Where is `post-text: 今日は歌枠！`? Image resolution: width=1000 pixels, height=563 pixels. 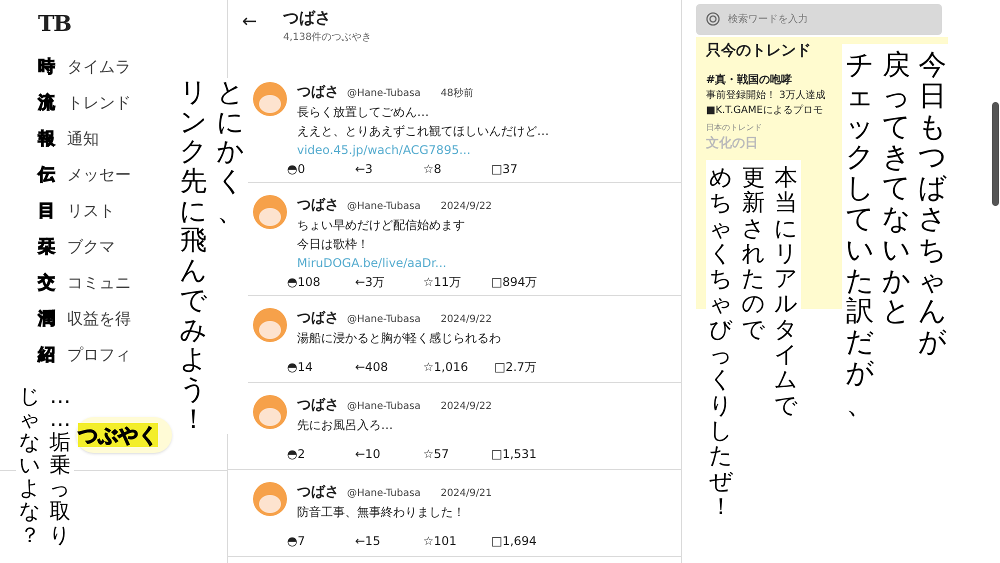
post-text: 今日は歌枠！ is located at coordinates (333, 244).